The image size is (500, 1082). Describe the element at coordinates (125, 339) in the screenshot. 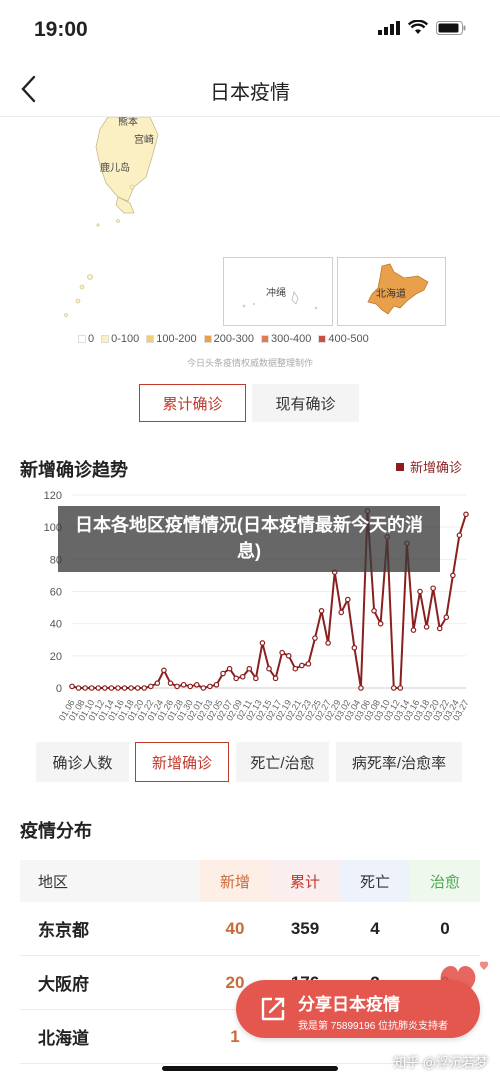

I see `legend-label: 0-100` at that location.